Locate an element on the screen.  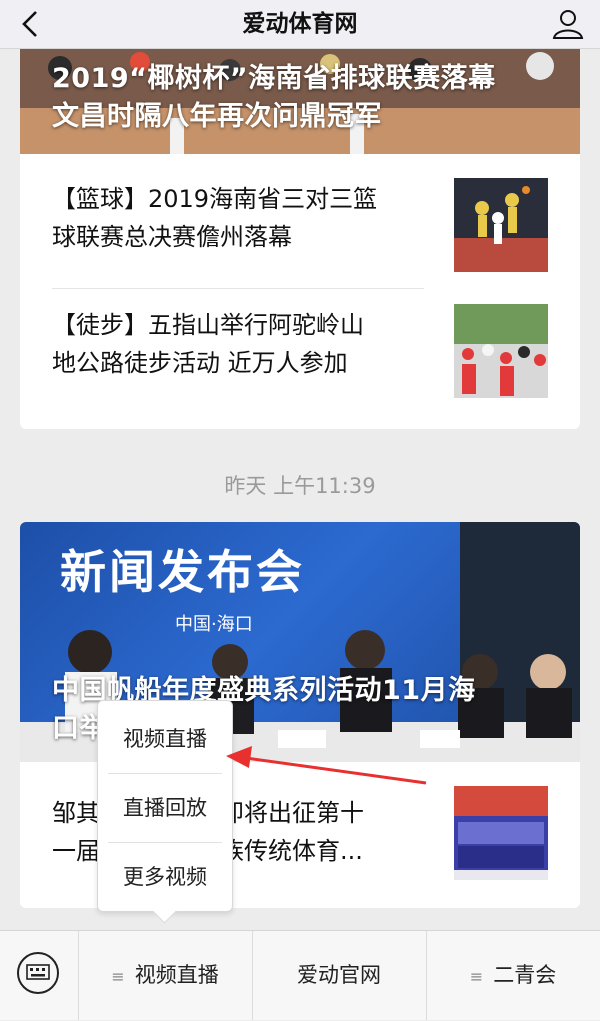
menu-second-youth-games: ≡ 二青会 is located at coordinates (513, 975).